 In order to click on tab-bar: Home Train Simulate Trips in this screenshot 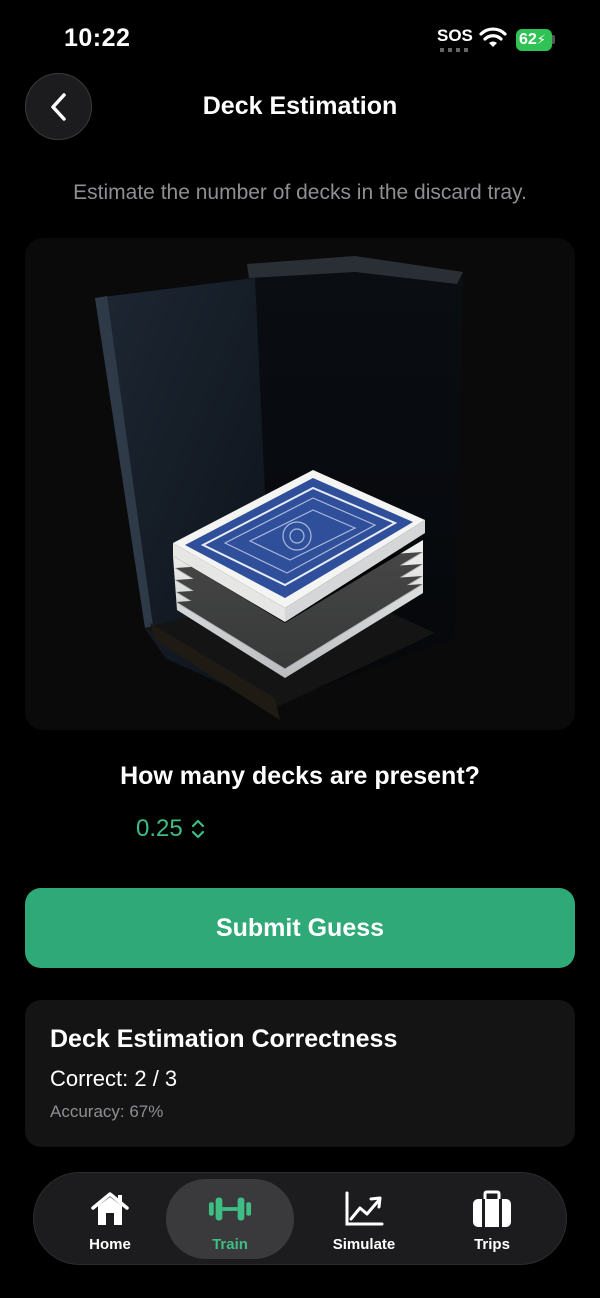, I will do `click(300, 1218)`.